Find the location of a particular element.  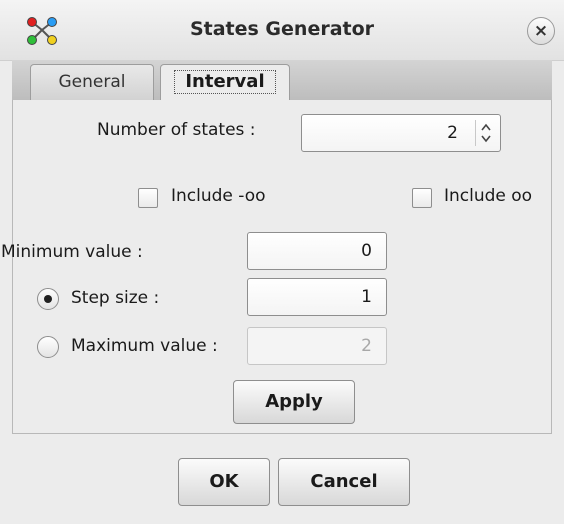

window-title: States Generator is located at coordinates (282, 29).